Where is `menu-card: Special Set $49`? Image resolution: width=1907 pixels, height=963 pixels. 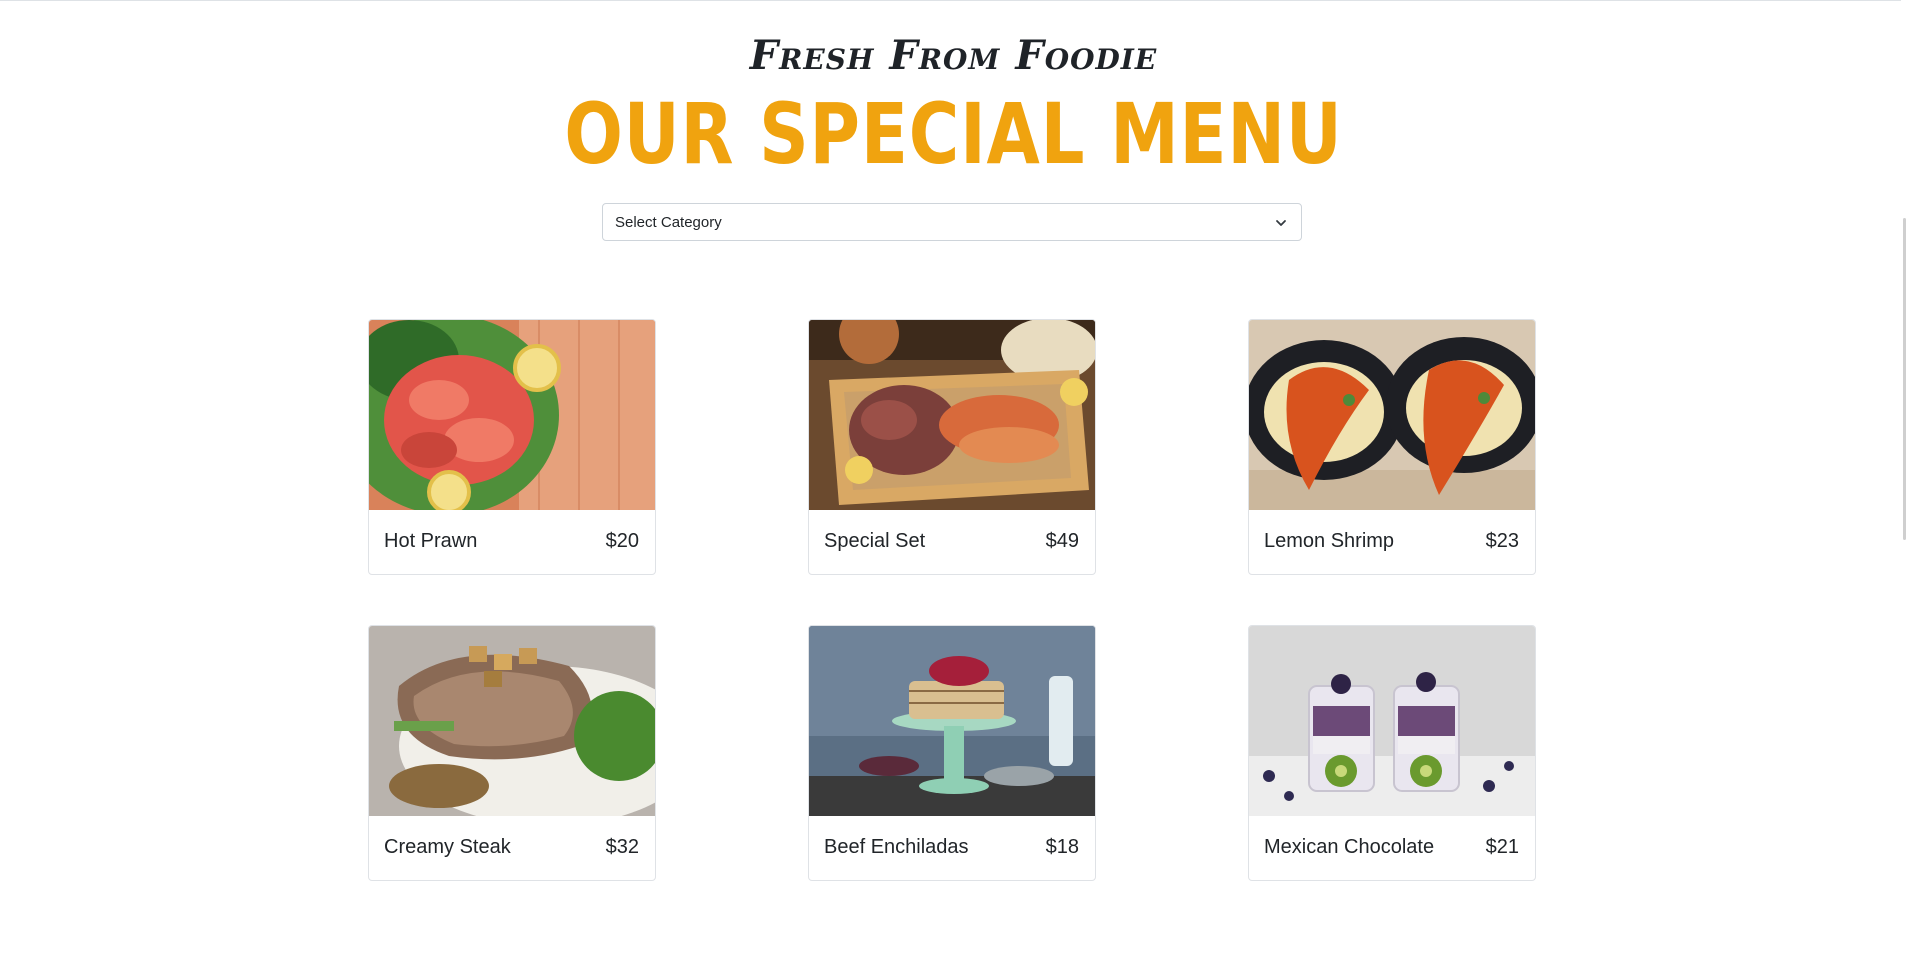
menu-card: Special Set $49 is located at coordinates (952, 447).